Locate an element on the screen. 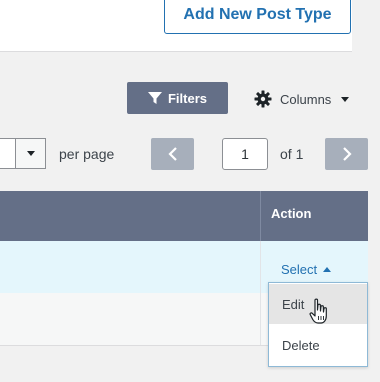 The height and width of the screenshot is (382, 380). chevron-right-icon is located at coordinates (347, 154).